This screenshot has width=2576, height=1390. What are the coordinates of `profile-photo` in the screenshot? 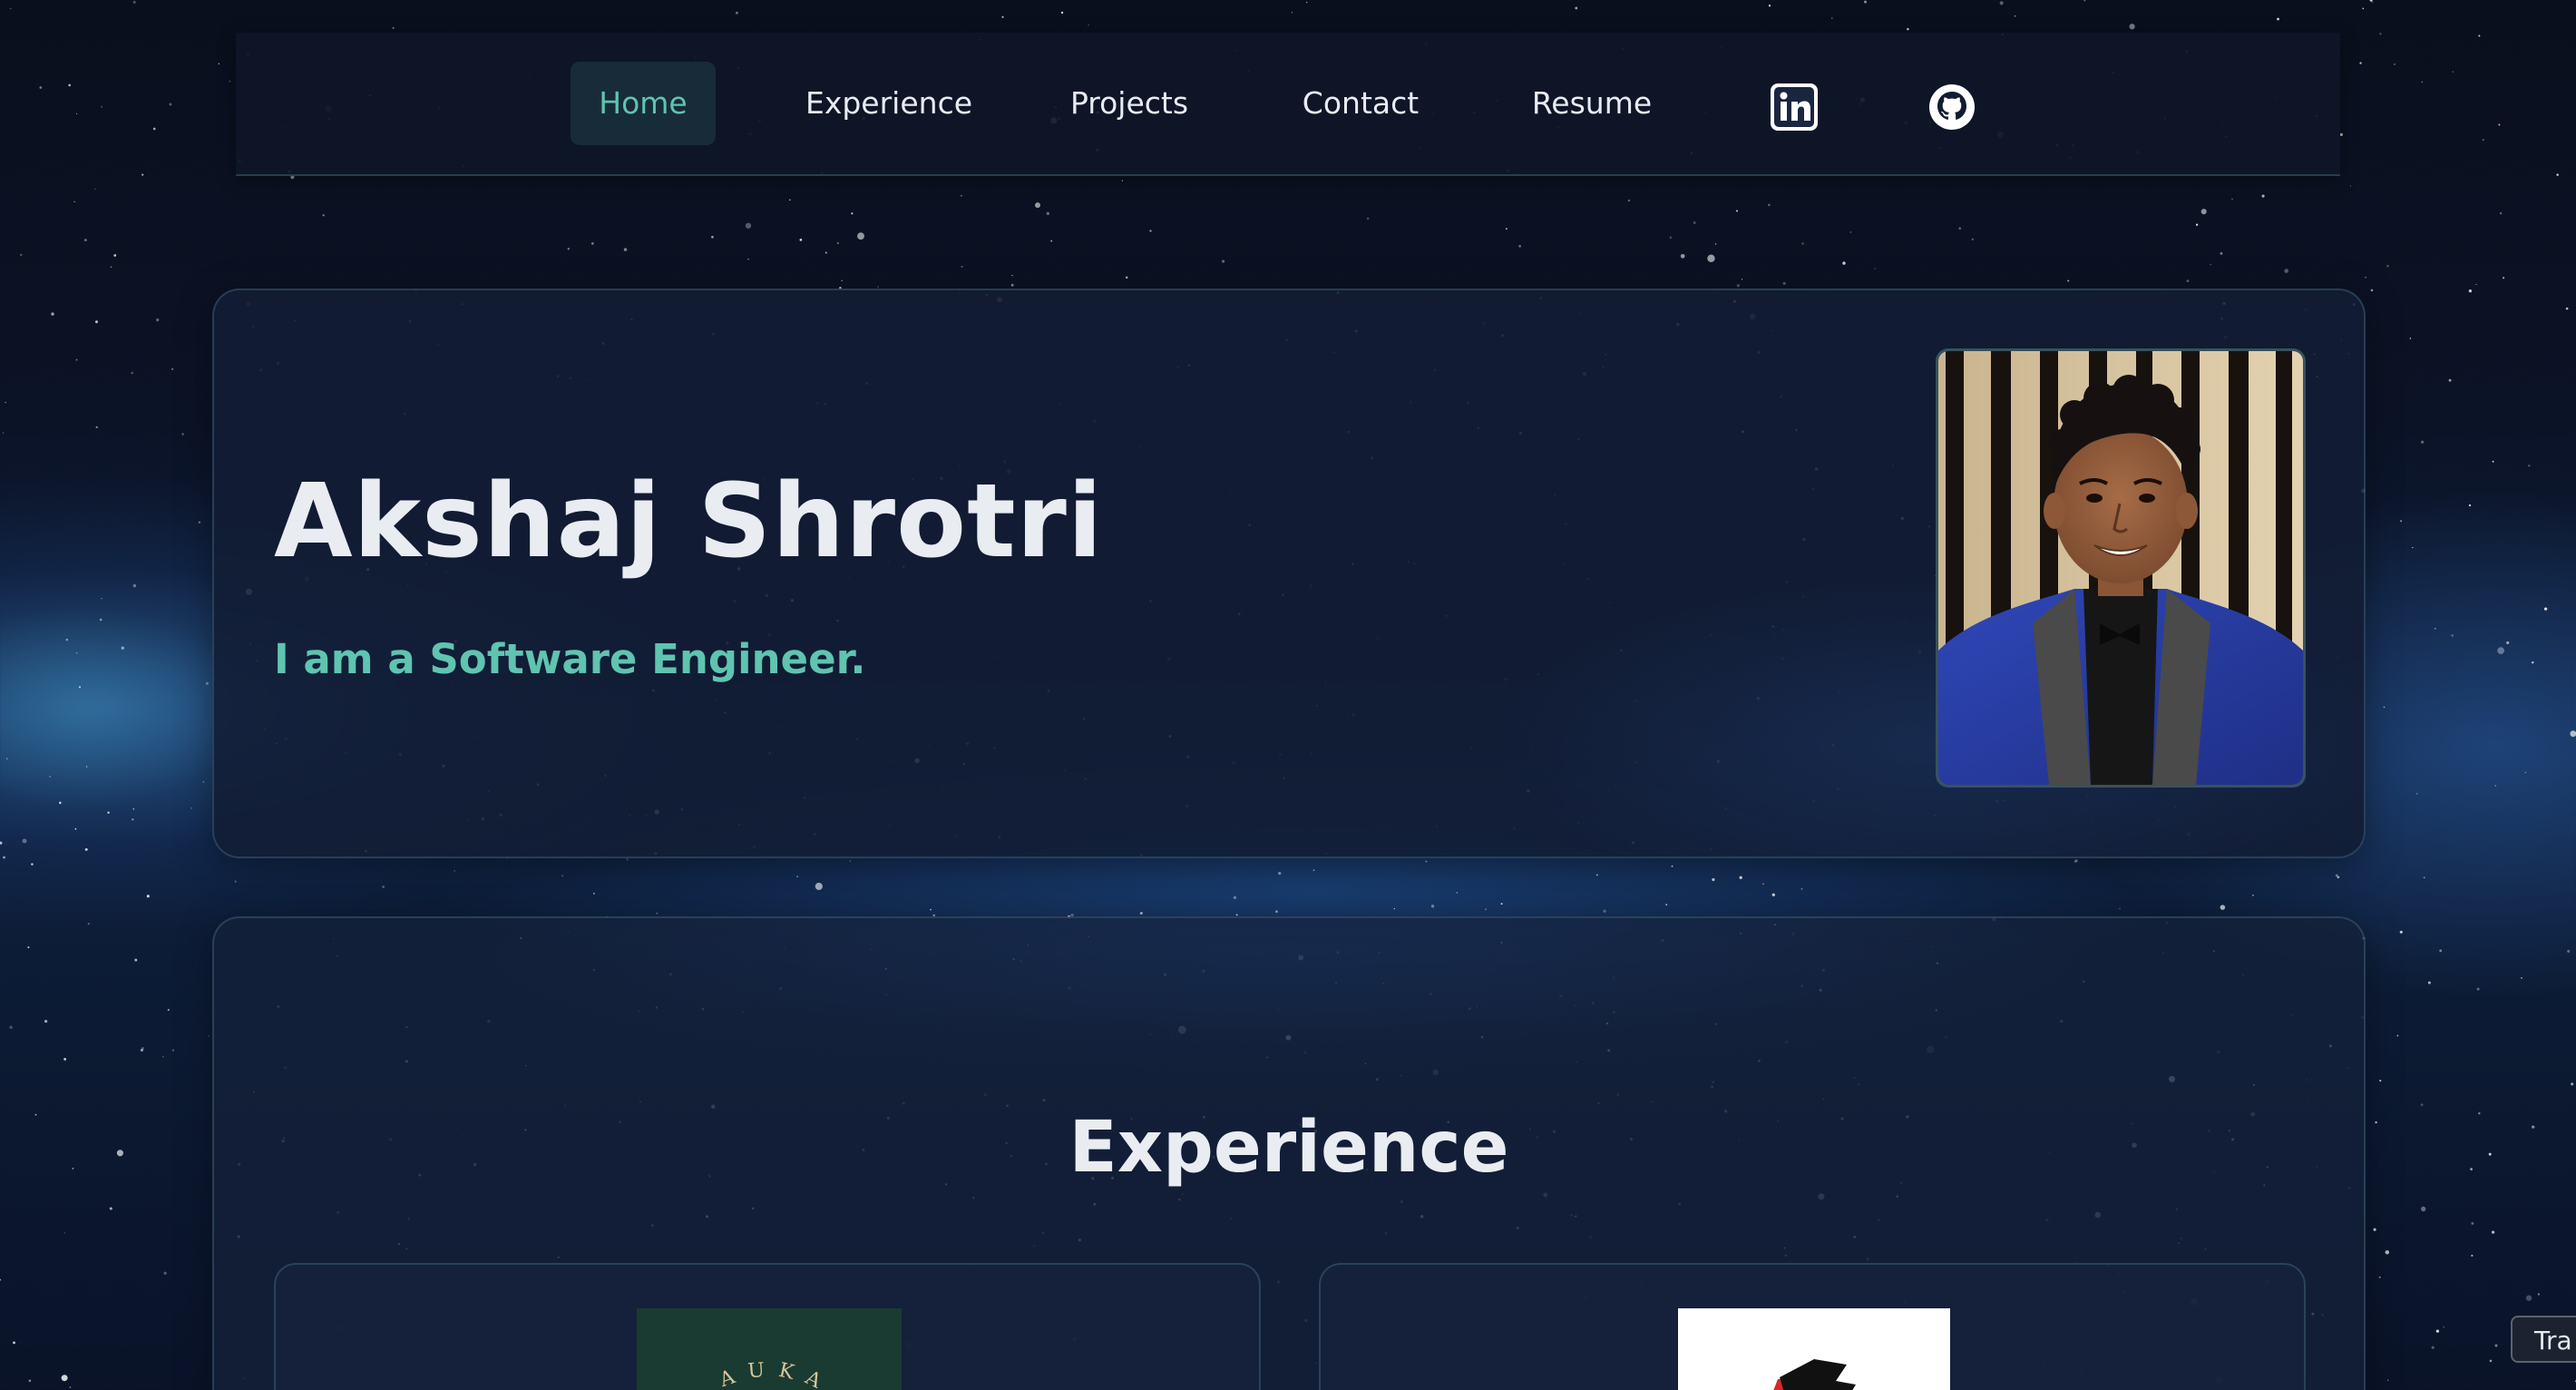 It's located at (2121, 568).